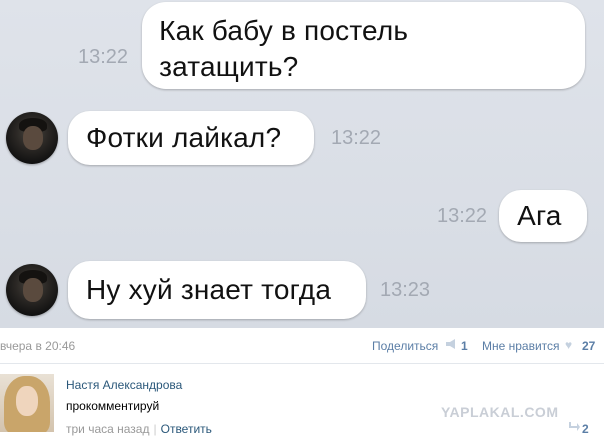 This screenshot has width=604, height=441. What do you see at coordinates (229, 66) in the screenshot?
I see `message-text-line: затащить?` at bounding box center [229, 66].